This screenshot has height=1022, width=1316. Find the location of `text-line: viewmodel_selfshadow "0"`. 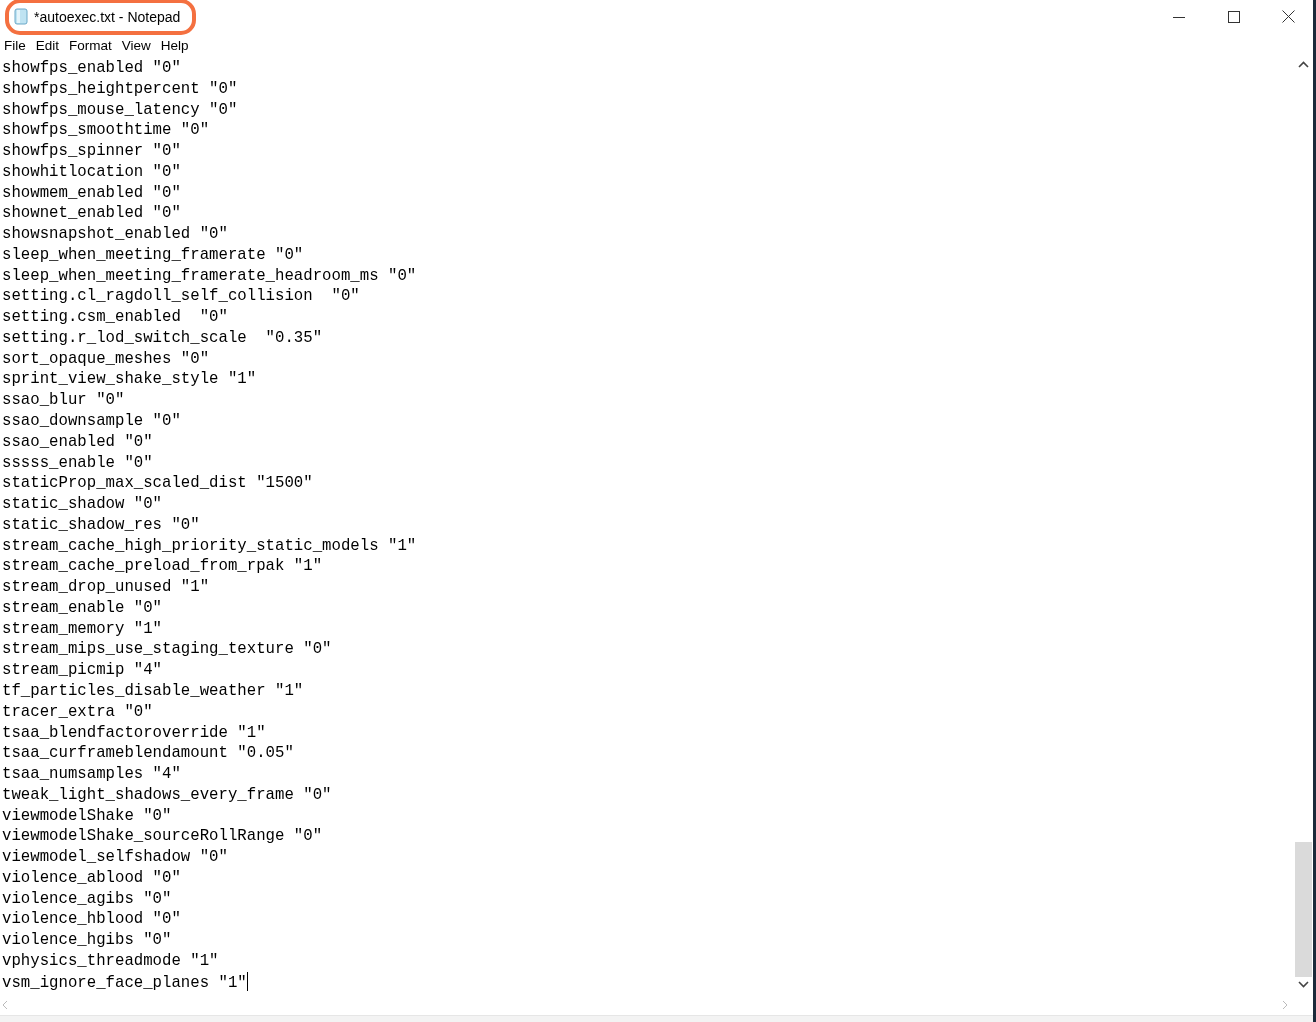

text-line: viewmodel_selfshadow "0" is located at coordinates (115, 857).